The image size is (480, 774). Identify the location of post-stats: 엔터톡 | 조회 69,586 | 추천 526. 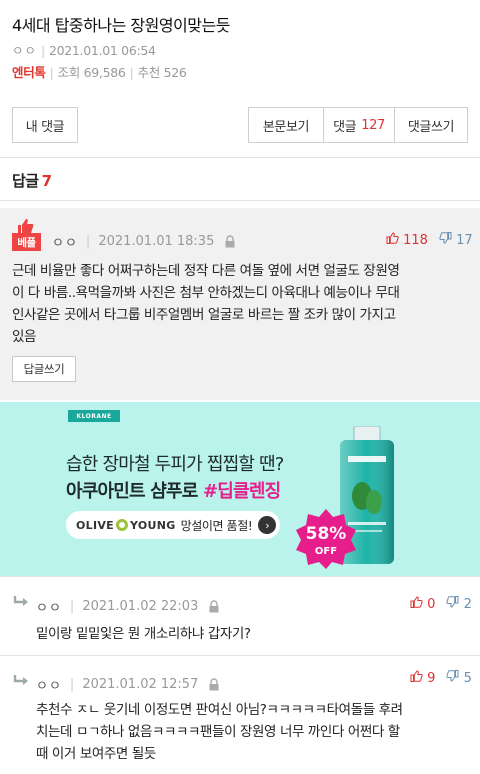
(99, 72).